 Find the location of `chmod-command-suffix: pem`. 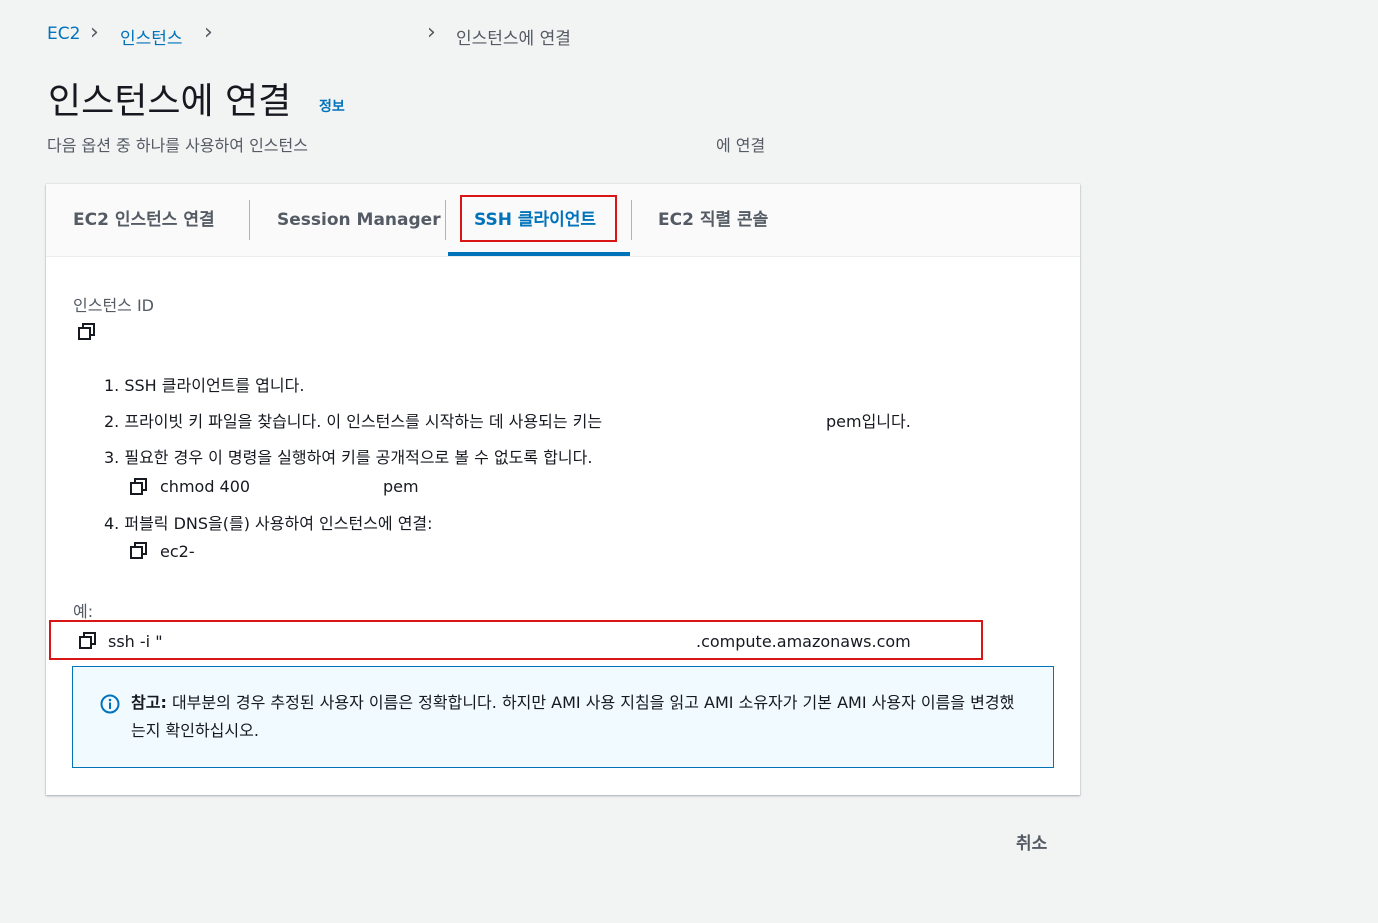

chmod-command-suffix: pem is located at coordinates (401, 486).